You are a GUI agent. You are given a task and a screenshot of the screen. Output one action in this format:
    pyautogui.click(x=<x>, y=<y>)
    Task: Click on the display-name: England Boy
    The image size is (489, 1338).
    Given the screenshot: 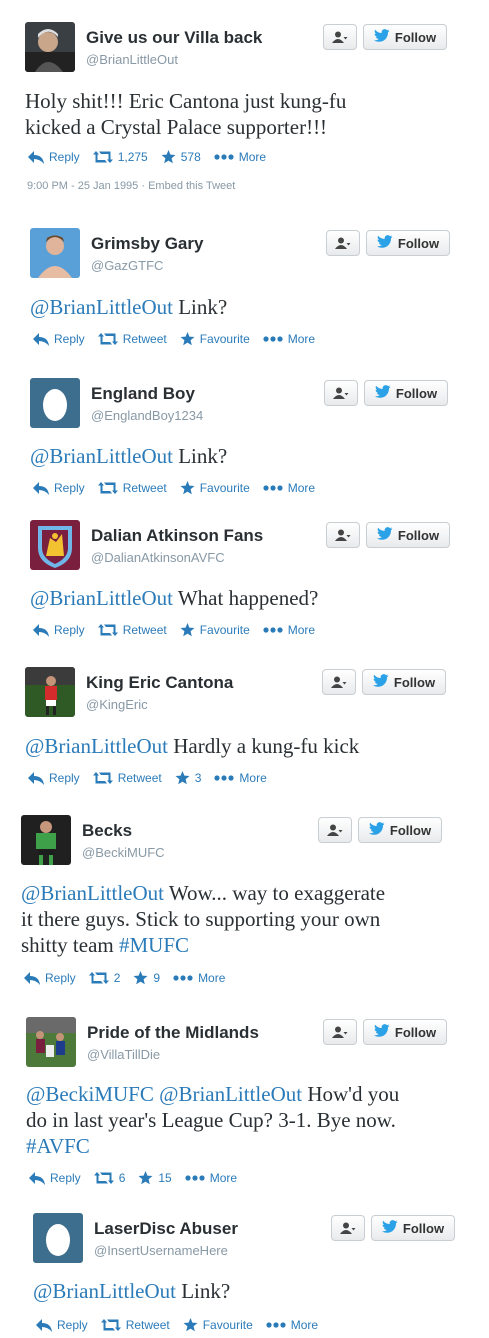 What is the action you would take?
    pyautogui.click(x=143, y=394)
    